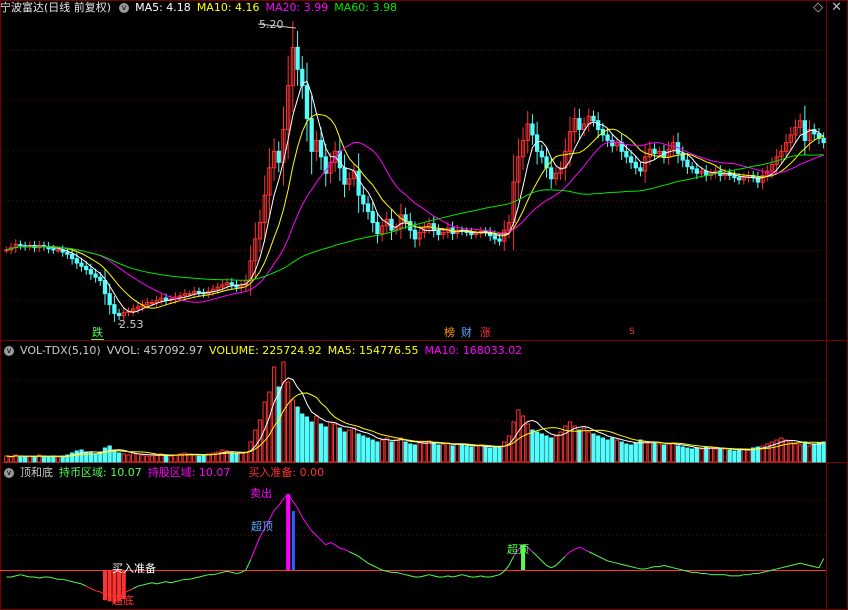  I want to click on close-icon: ✕, so click(836, 7).